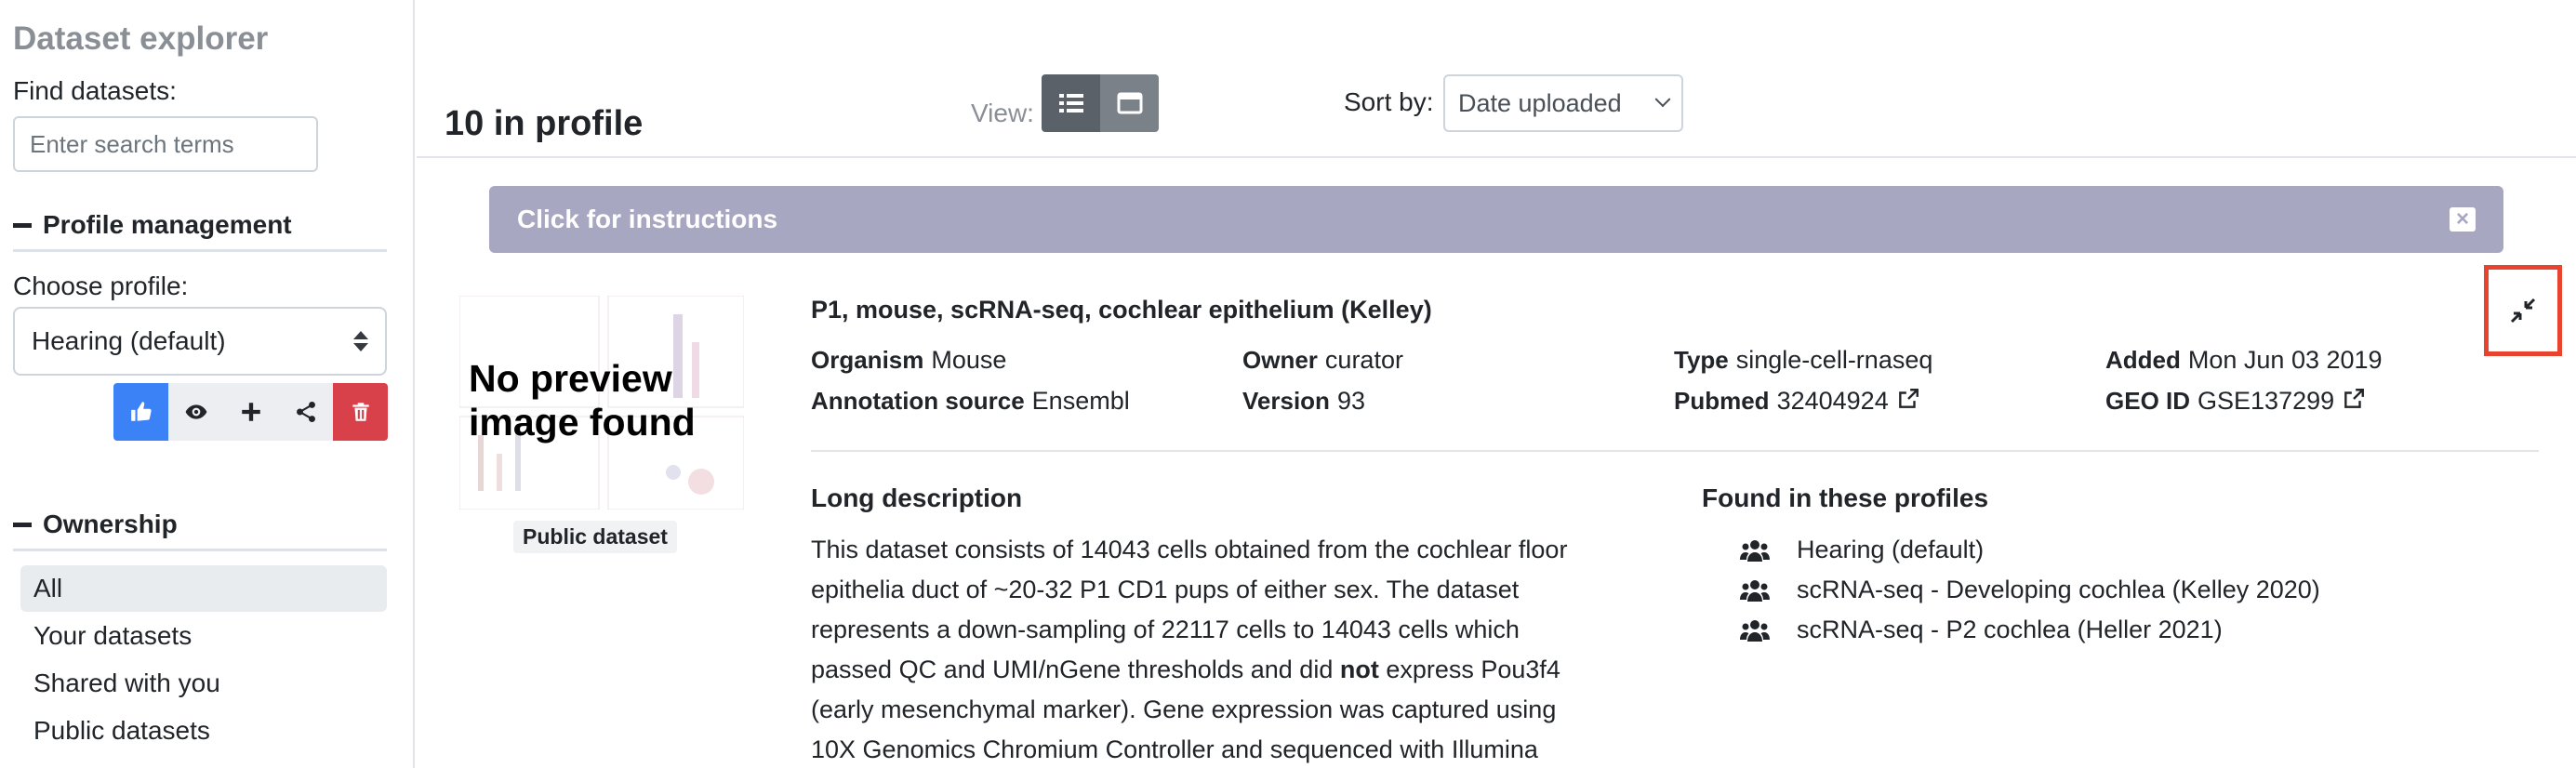  What do you see at coordinates (1540, 102) in the screenshot?
I see `sort-select-value: Date uploaded` at bounding box center [1540, 102].